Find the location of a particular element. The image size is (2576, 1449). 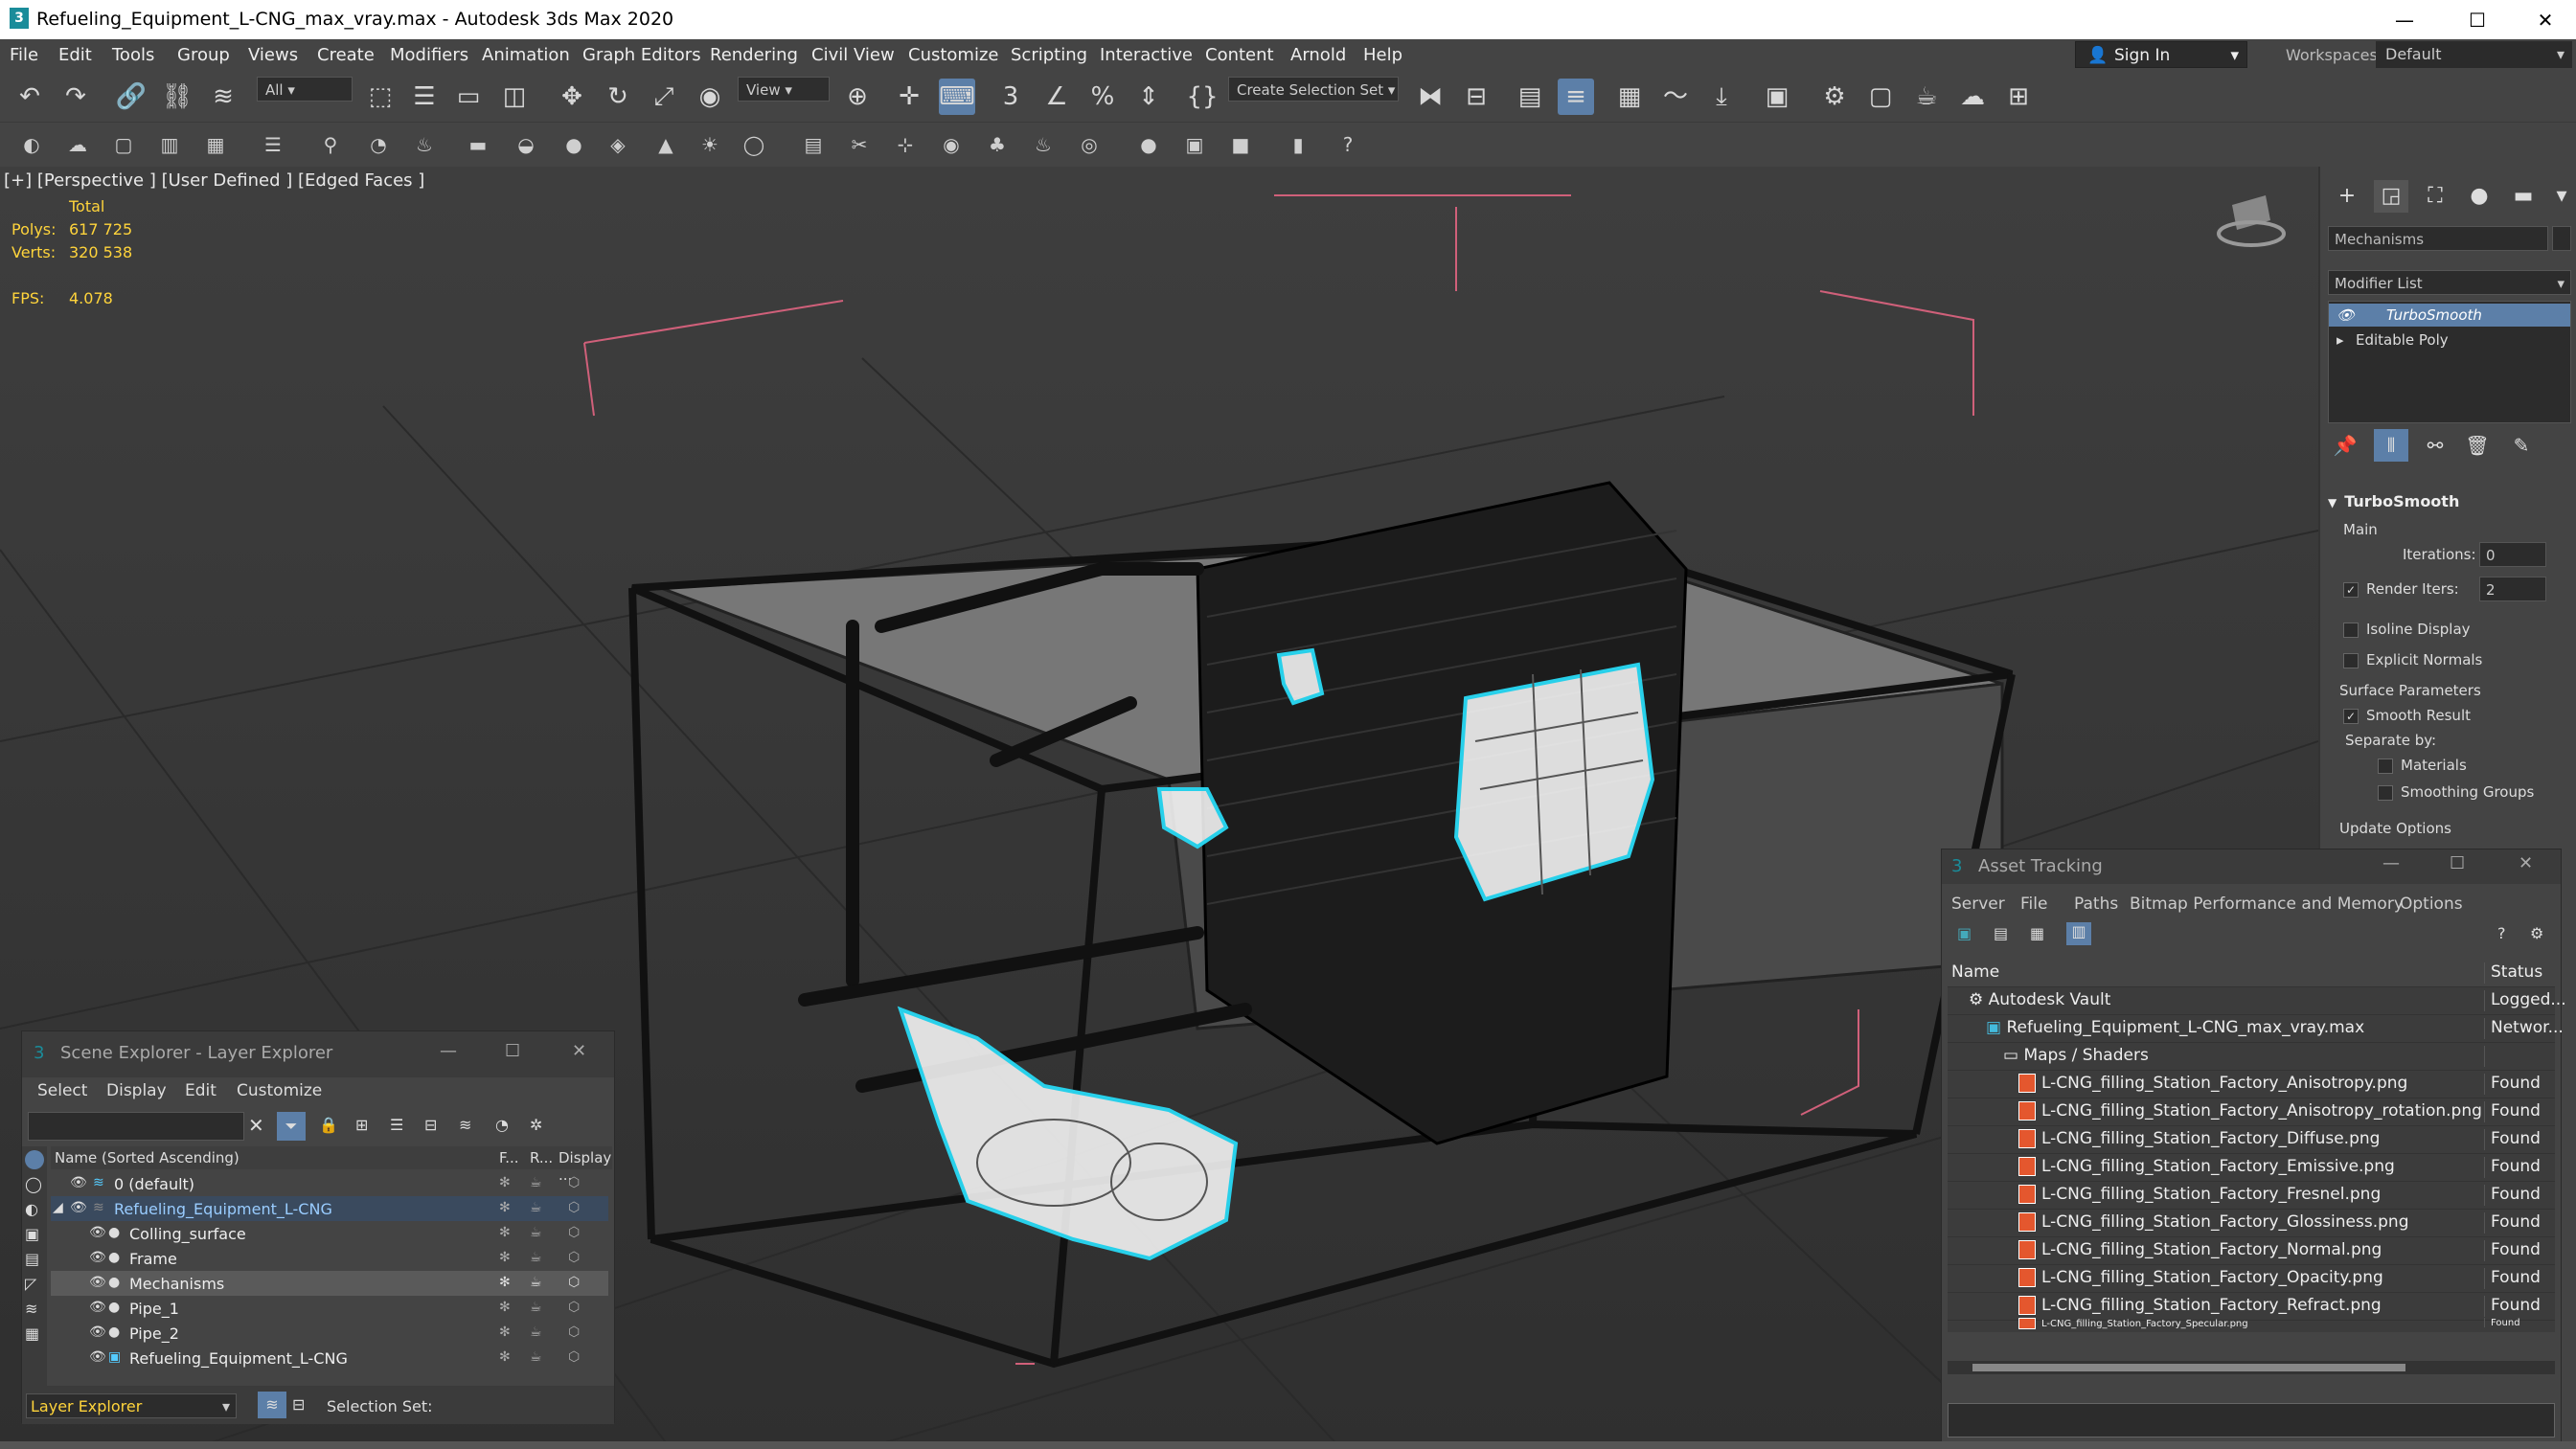

configure-sets-icon: ✎ is located at coordinates (2521, 445).